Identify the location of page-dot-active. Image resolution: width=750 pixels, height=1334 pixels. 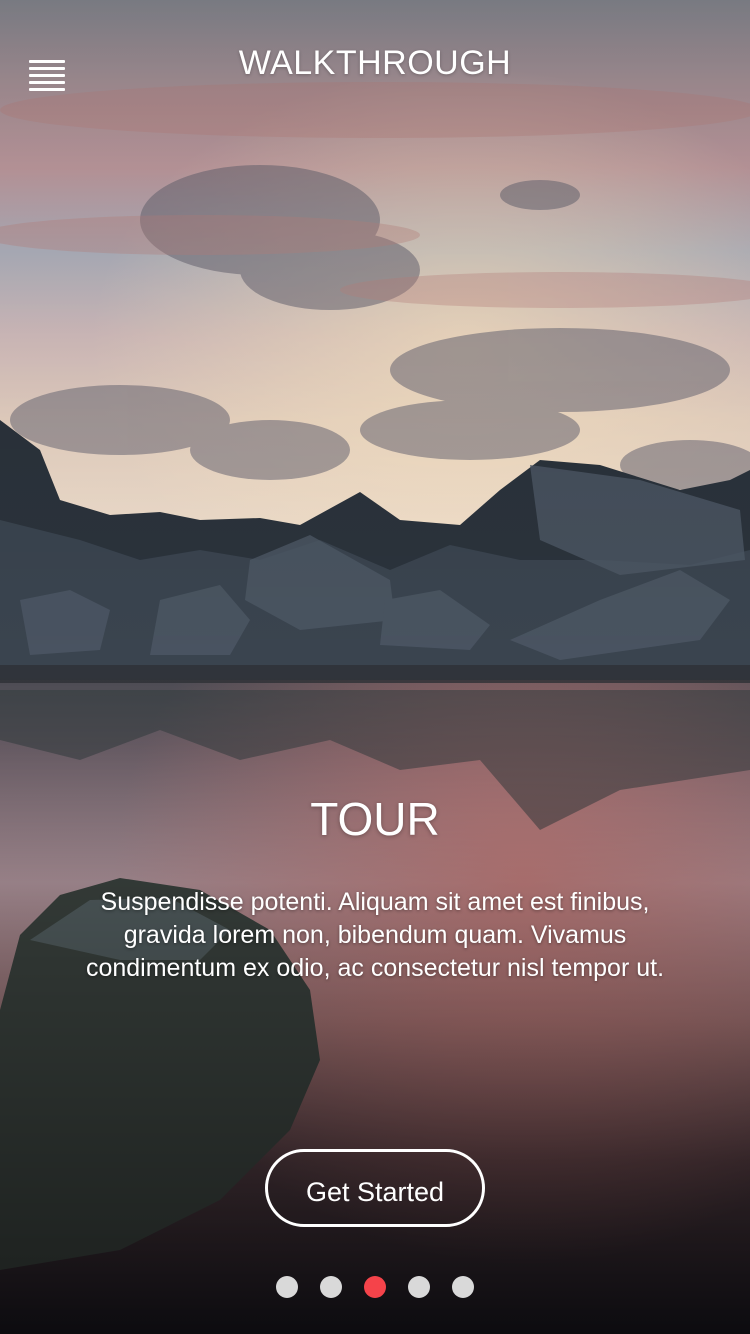
(375, 1287).